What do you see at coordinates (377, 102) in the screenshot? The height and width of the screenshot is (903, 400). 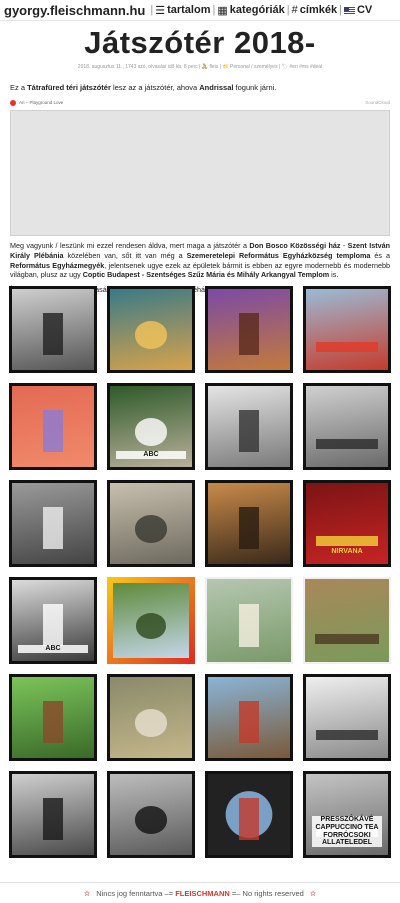 I see `embed-provider: SoundCloud` at bounding box center [377, 102].